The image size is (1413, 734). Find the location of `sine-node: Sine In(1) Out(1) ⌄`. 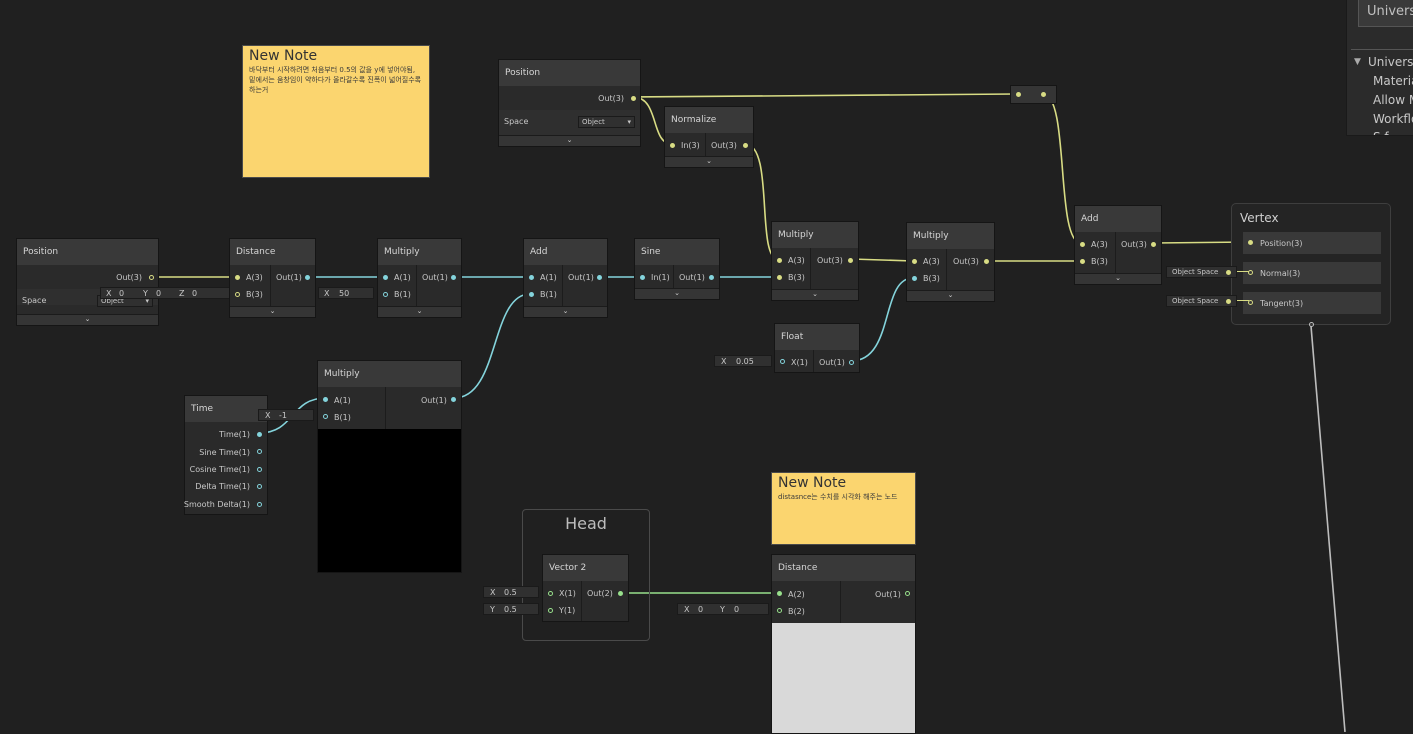

sine-node: Sine In(1) Out(1) ⌄ is located at coordinates (677, 269).